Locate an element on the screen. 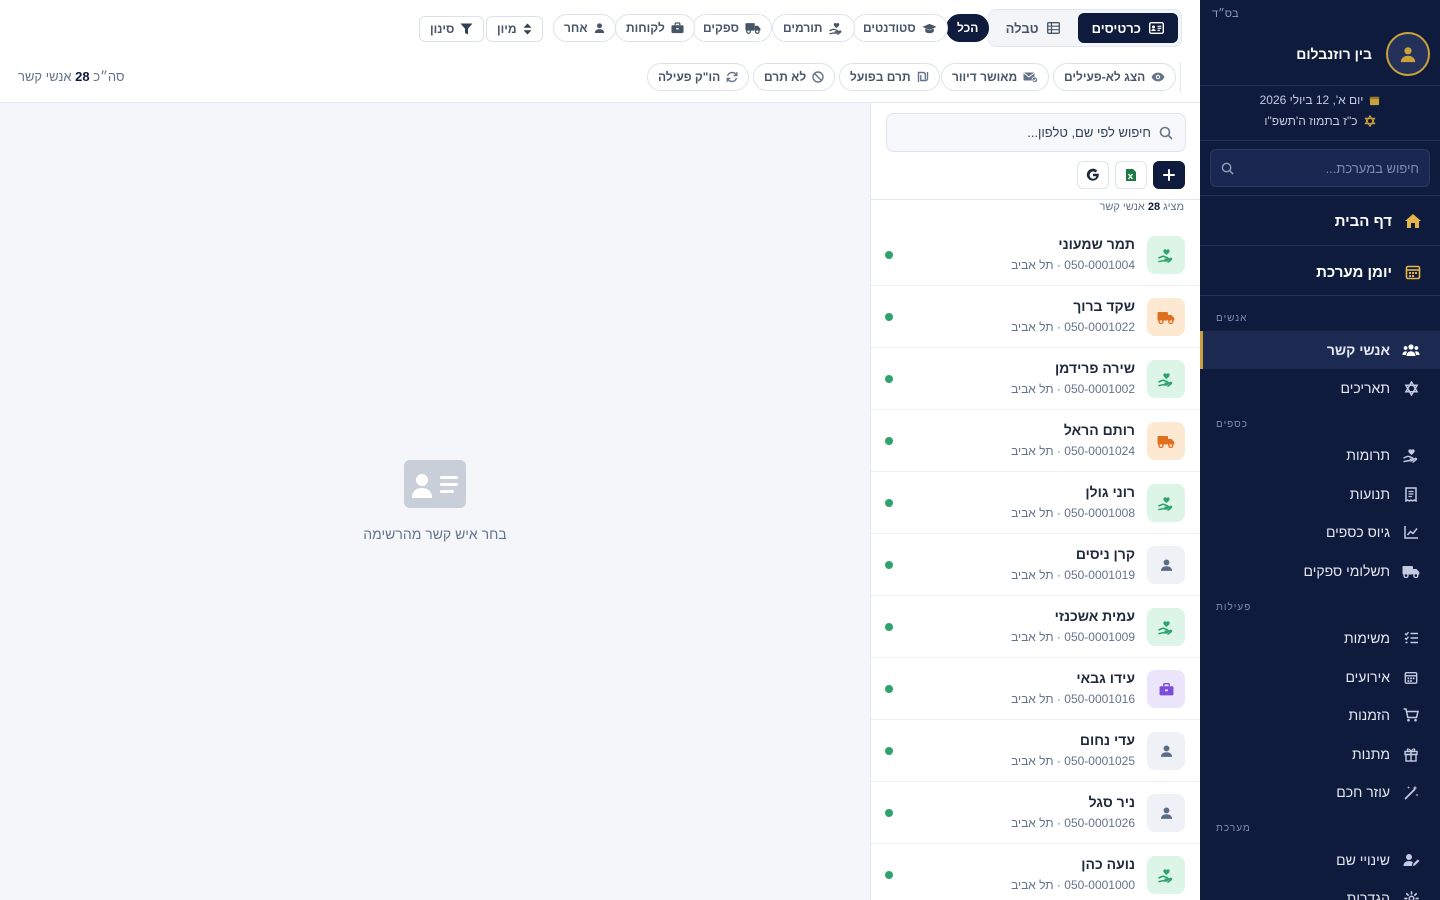 The width and height of the screenshot is (1440, 900). type-filter-other: אחר is located at coordinates (584, 28).